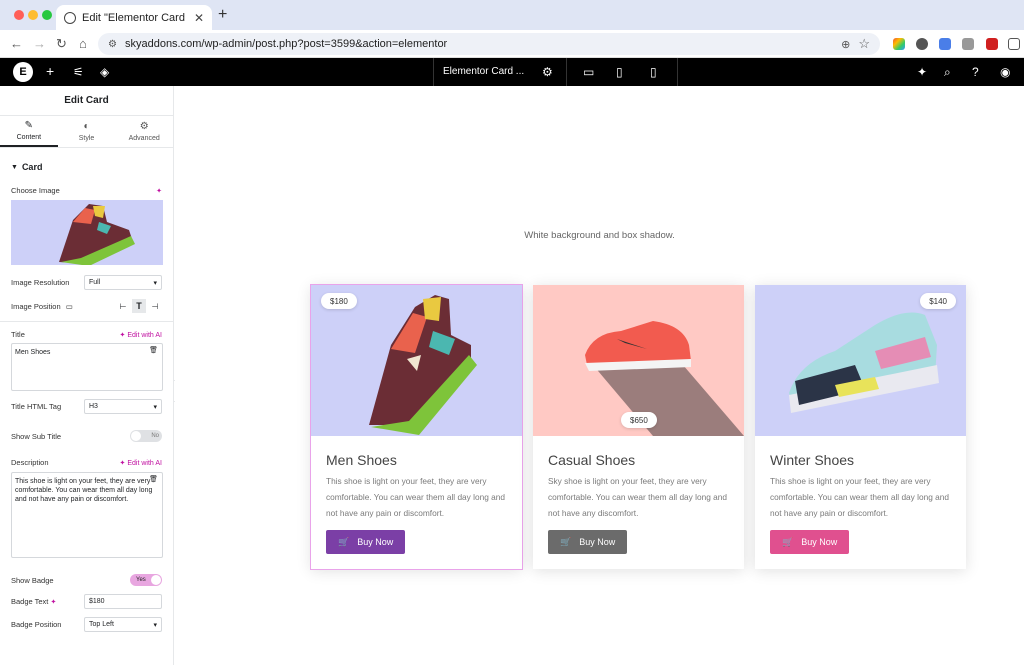 Image resolution: width=1024 pixels, height=665 pixels. What do you see at coordinates (922, 44) in the screenshot?
I see `extension-shield-icon` at bounding box center [922, 44].